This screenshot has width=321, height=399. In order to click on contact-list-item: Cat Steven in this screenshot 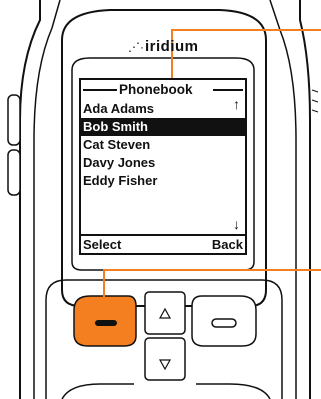, I will do `click(163, 145)`.